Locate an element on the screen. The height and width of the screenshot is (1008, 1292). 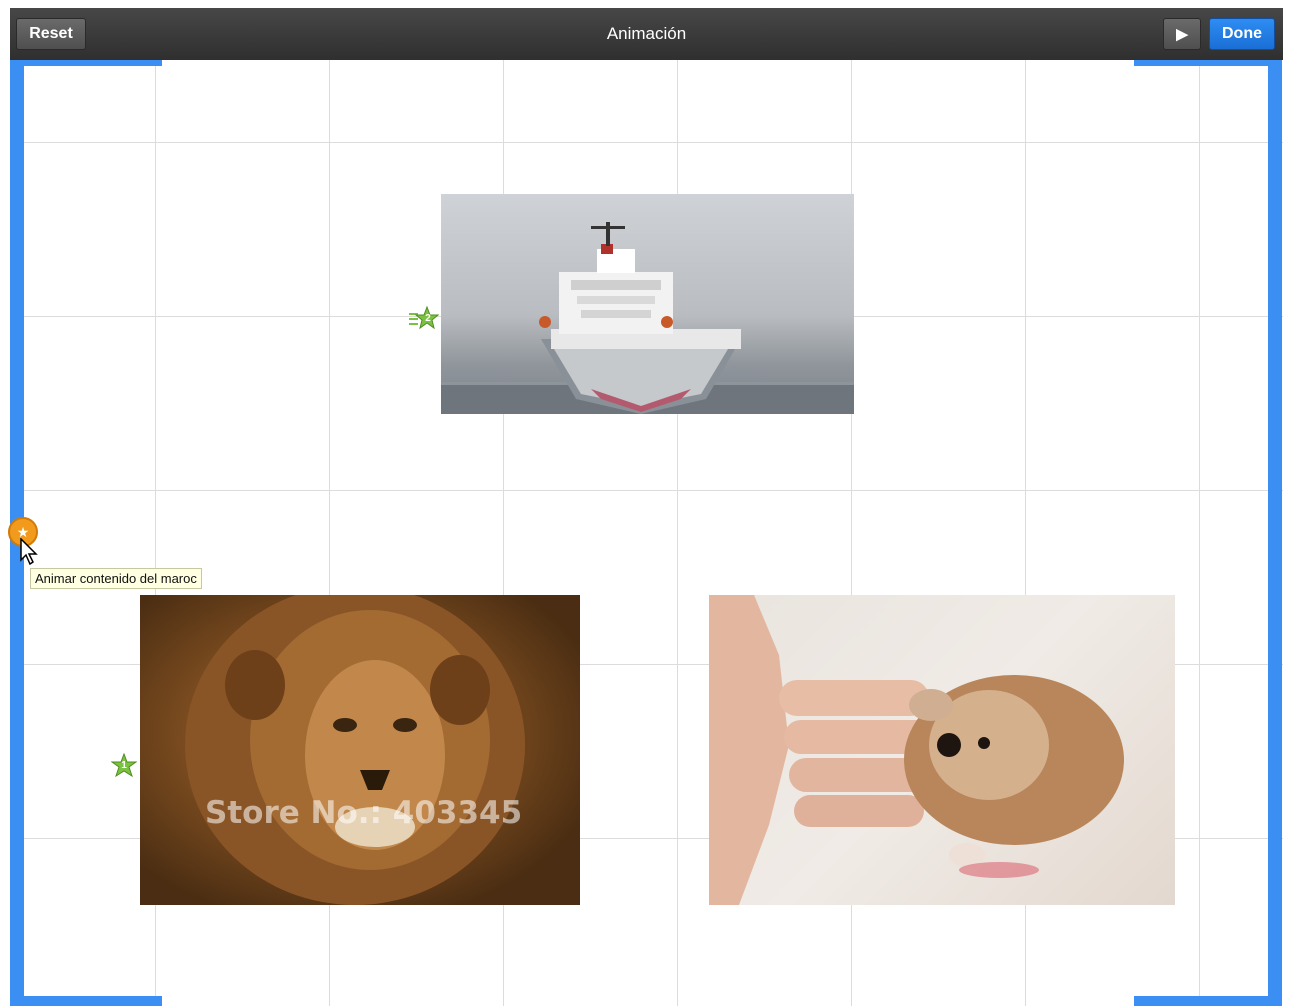
play-button: ▶ is located at coordinates (1182, 34).